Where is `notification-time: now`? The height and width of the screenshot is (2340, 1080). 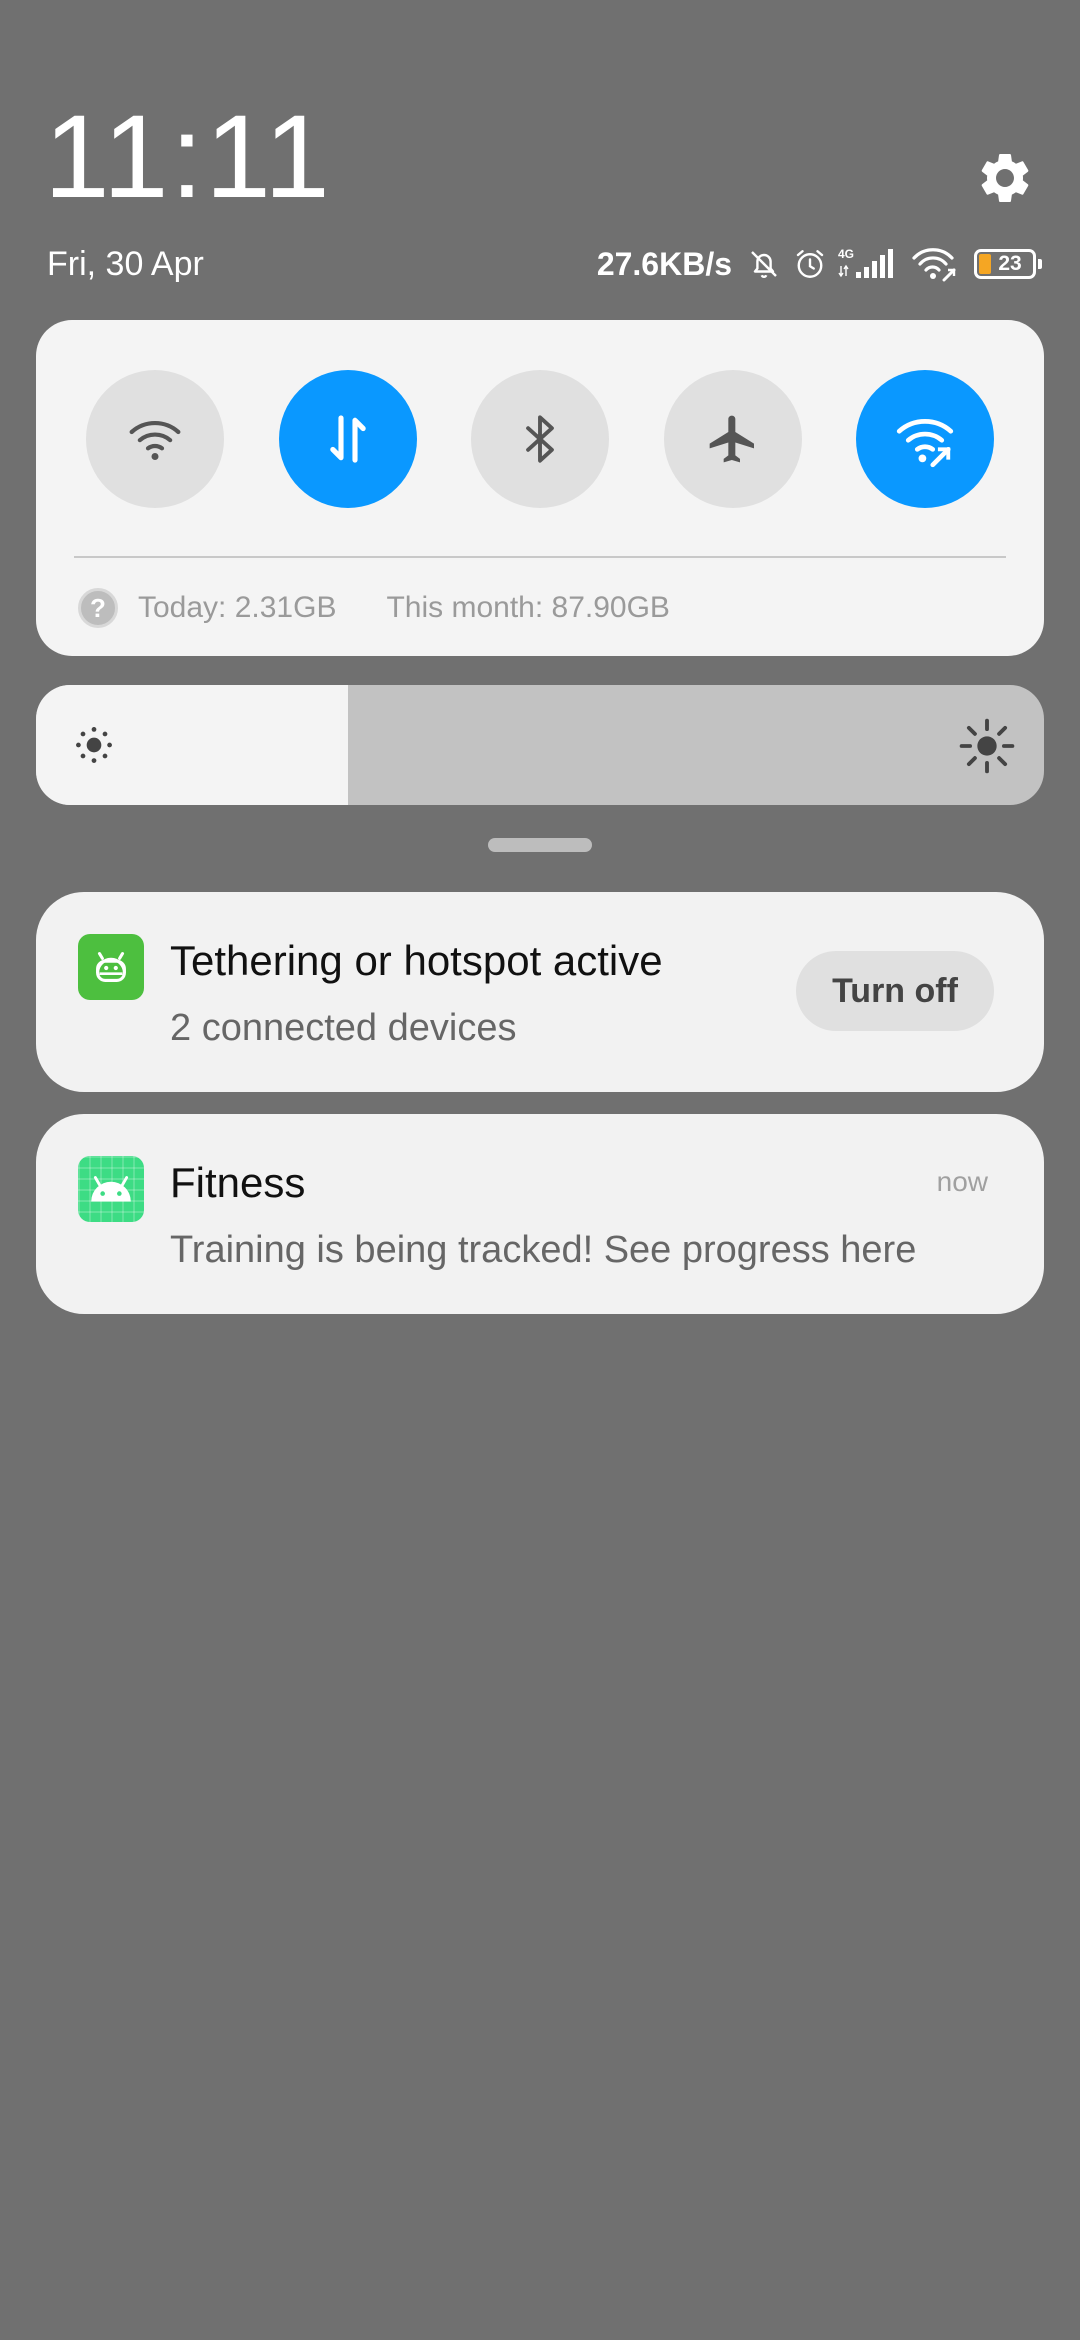 notification-time: now is located at coordinates (962, 1181).